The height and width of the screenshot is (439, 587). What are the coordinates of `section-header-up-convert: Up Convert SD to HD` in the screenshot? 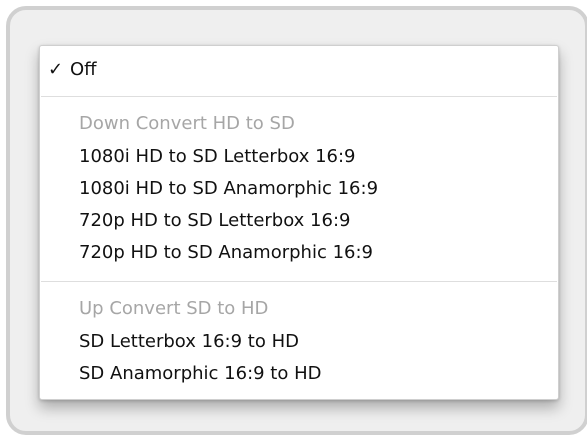 It's located at (174, 308).